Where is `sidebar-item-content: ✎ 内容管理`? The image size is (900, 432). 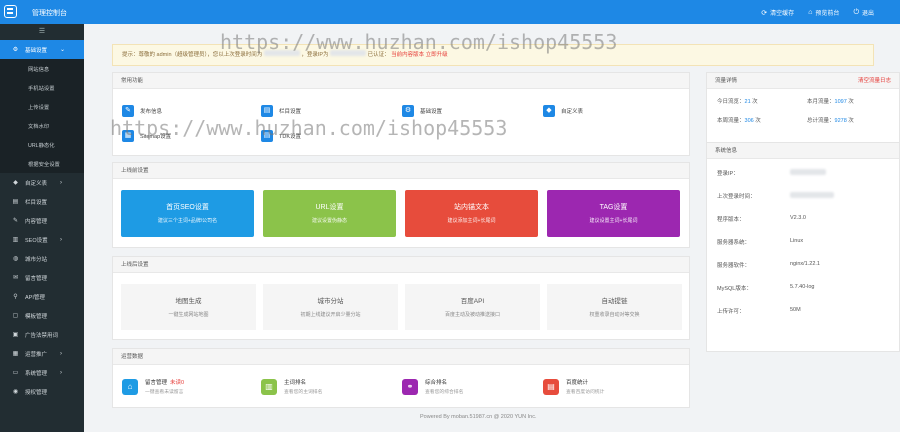
sidebar-item-content: ✎ 内容管理 is located at coordinates (42, 220).